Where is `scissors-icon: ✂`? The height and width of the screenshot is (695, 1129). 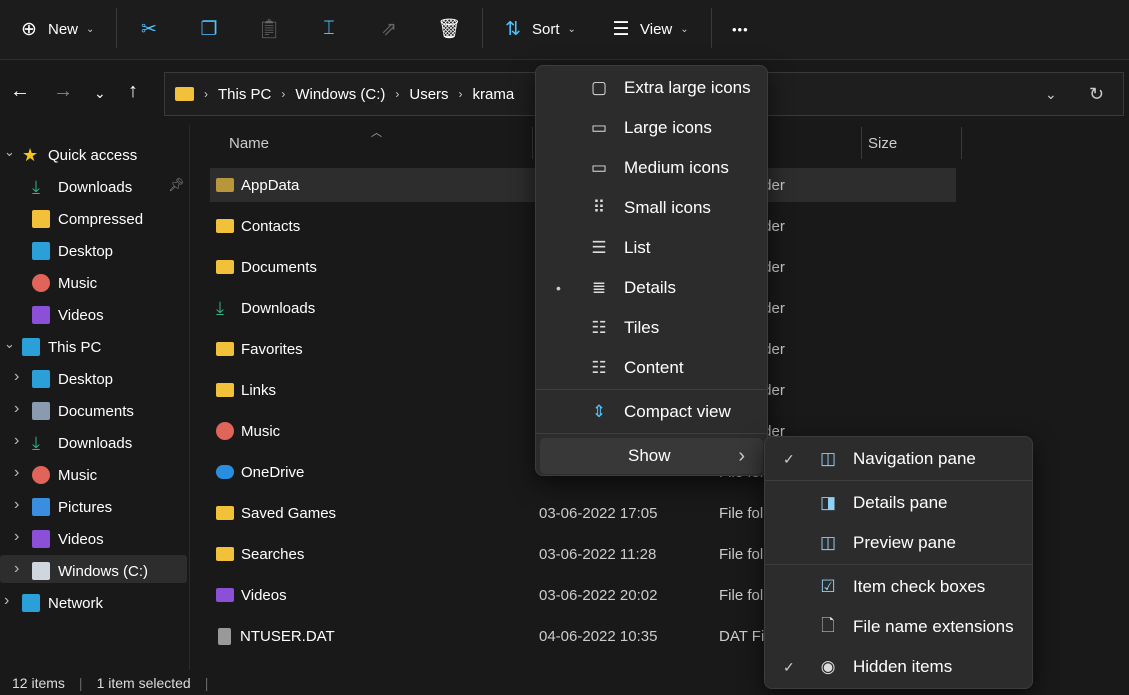 scissors-icon: ✂ is located at coordinates (149, 29).